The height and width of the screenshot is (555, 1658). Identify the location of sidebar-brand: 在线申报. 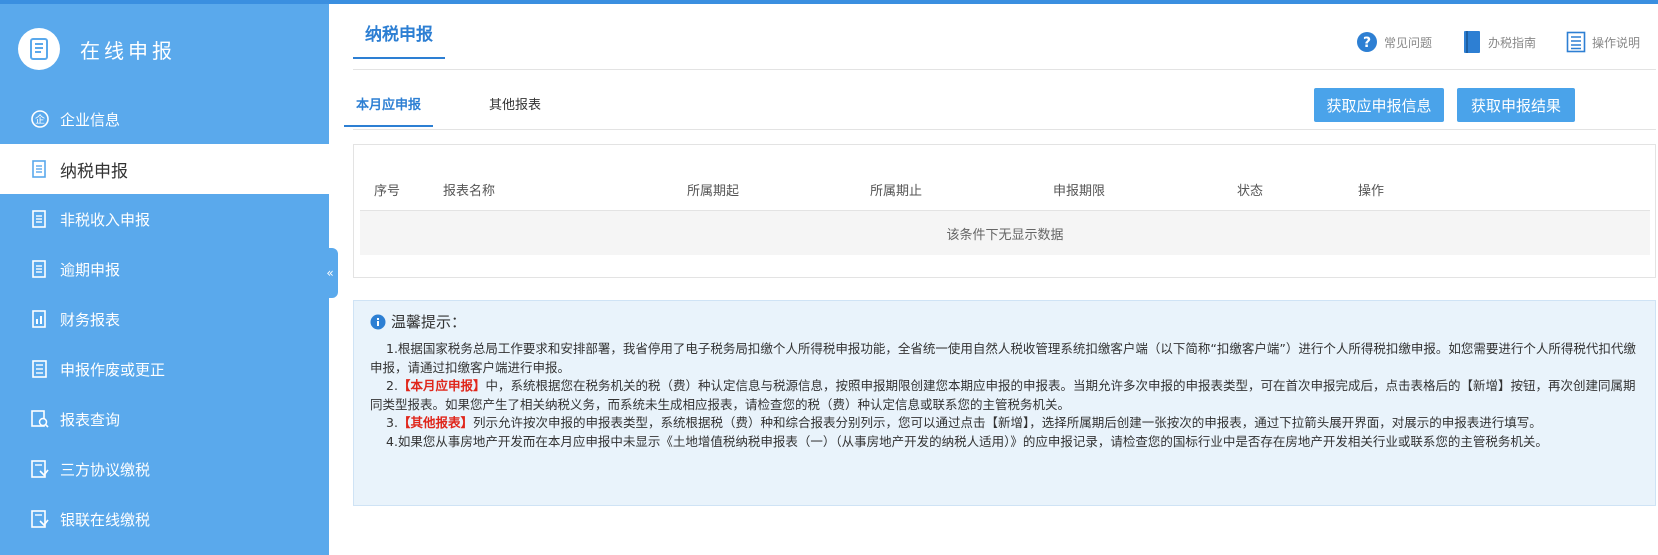
(164, 49).